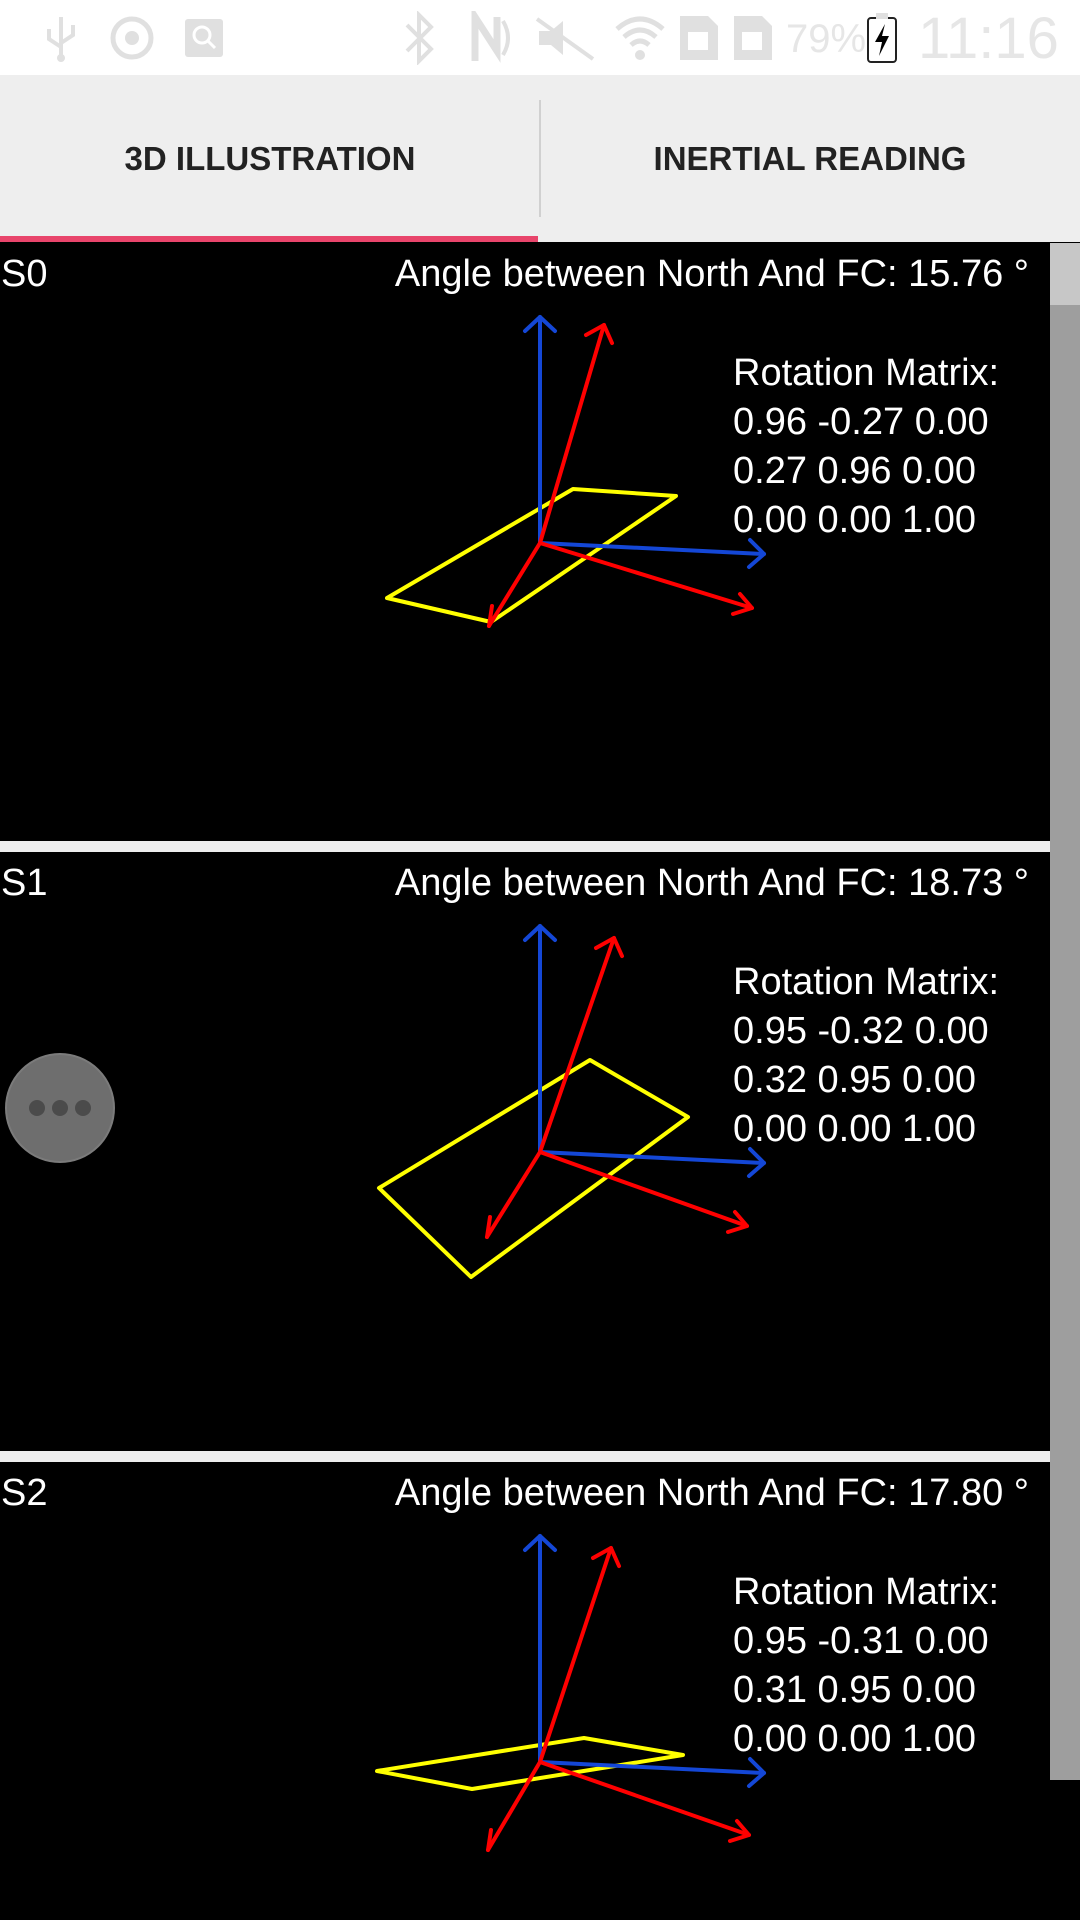  Describe the element at coordinates (24, 883) in the screenshot. I see `sensor-id: S1` at that location.